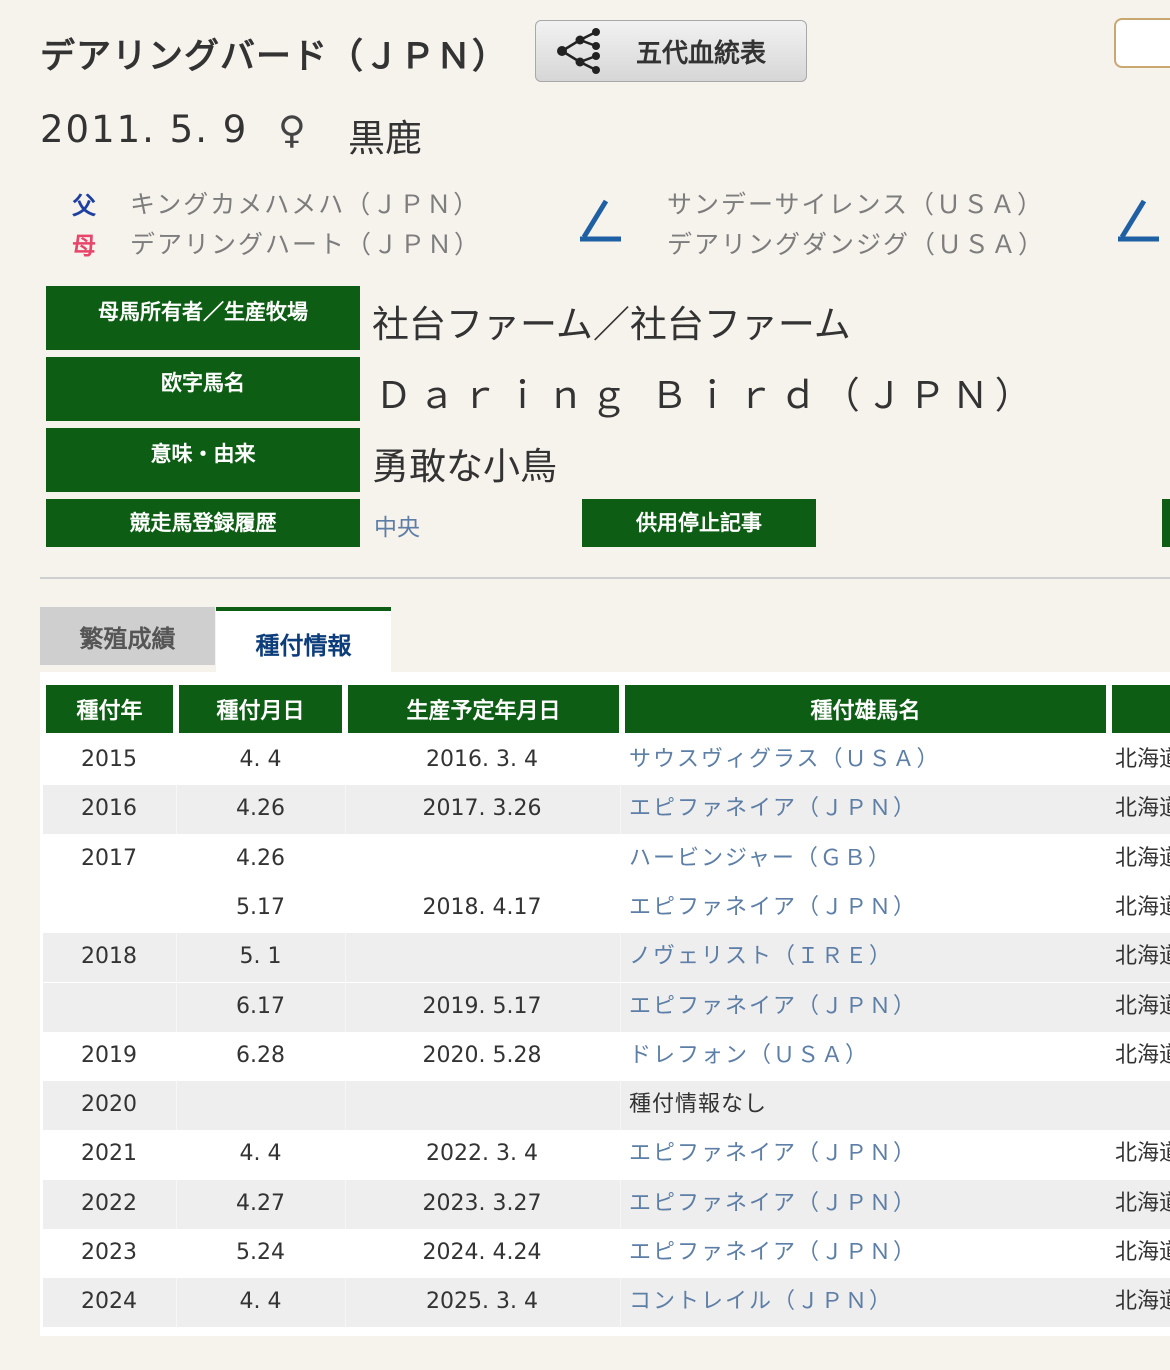  Describe the element at coordinates (1142, 43) in the screenshot. I see `search-box` at that location.